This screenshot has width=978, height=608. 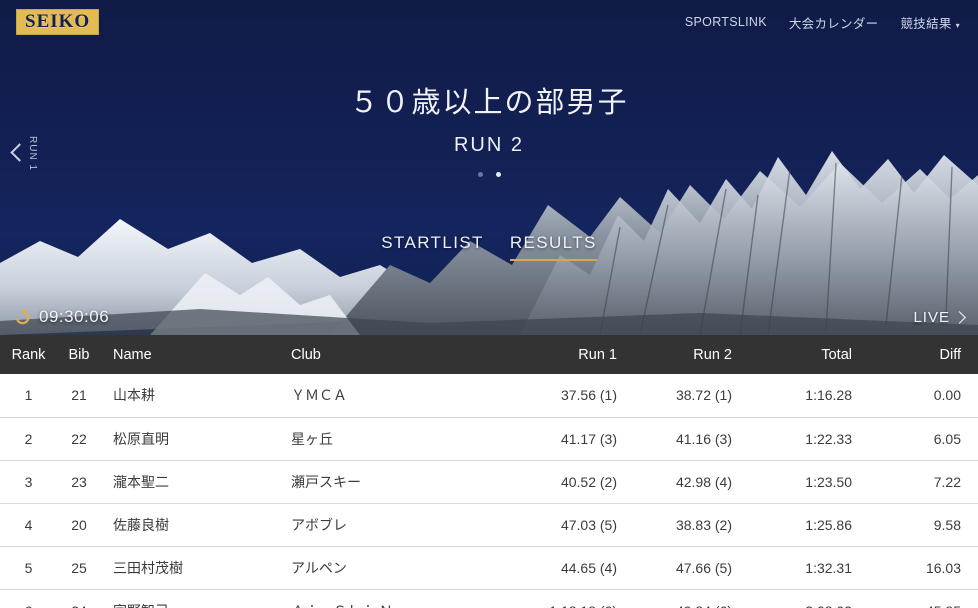 What do you see at coordinates (488, 144) in the screenshot?
I see `page-subtitle: RUN 2` at bounding box center [488, 144].